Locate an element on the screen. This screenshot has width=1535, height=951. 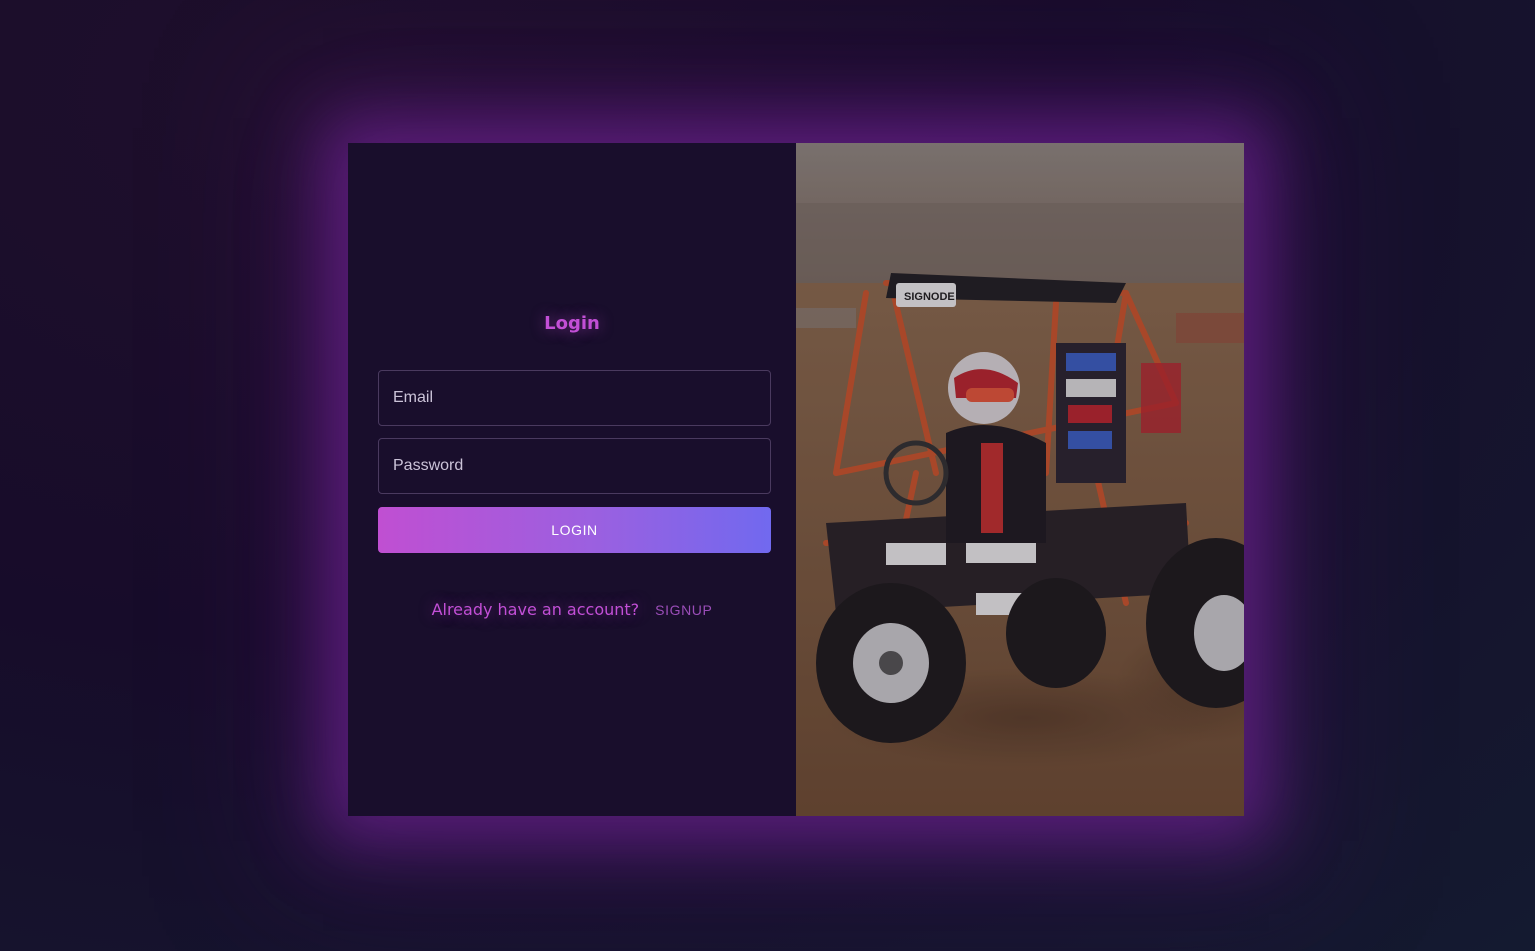
password-input is located at coordinates (574, 466).